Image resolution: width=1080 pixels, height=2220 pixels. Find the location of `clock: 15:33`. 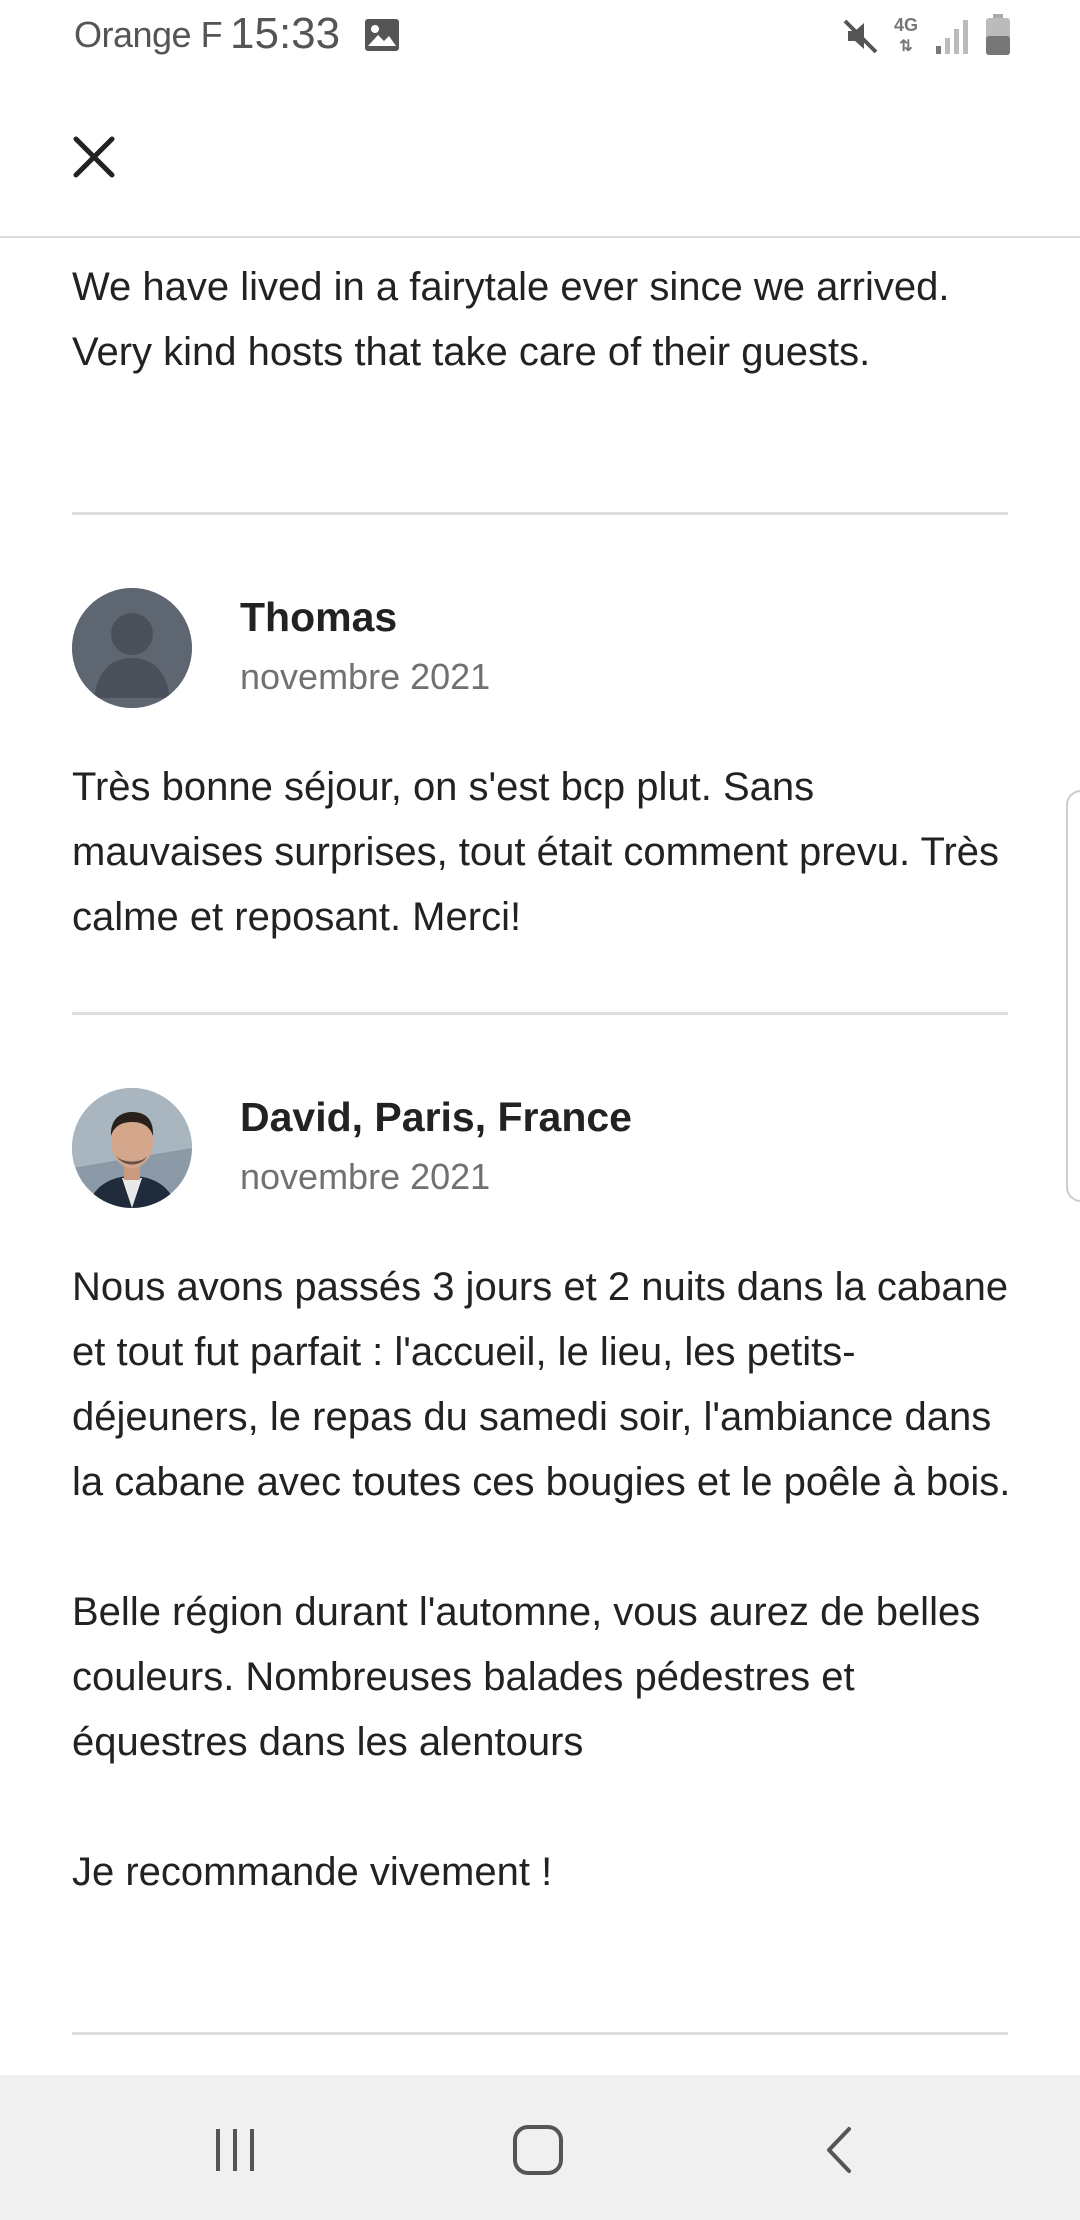

clock: 15:33 is located at coordinates (285, 33).